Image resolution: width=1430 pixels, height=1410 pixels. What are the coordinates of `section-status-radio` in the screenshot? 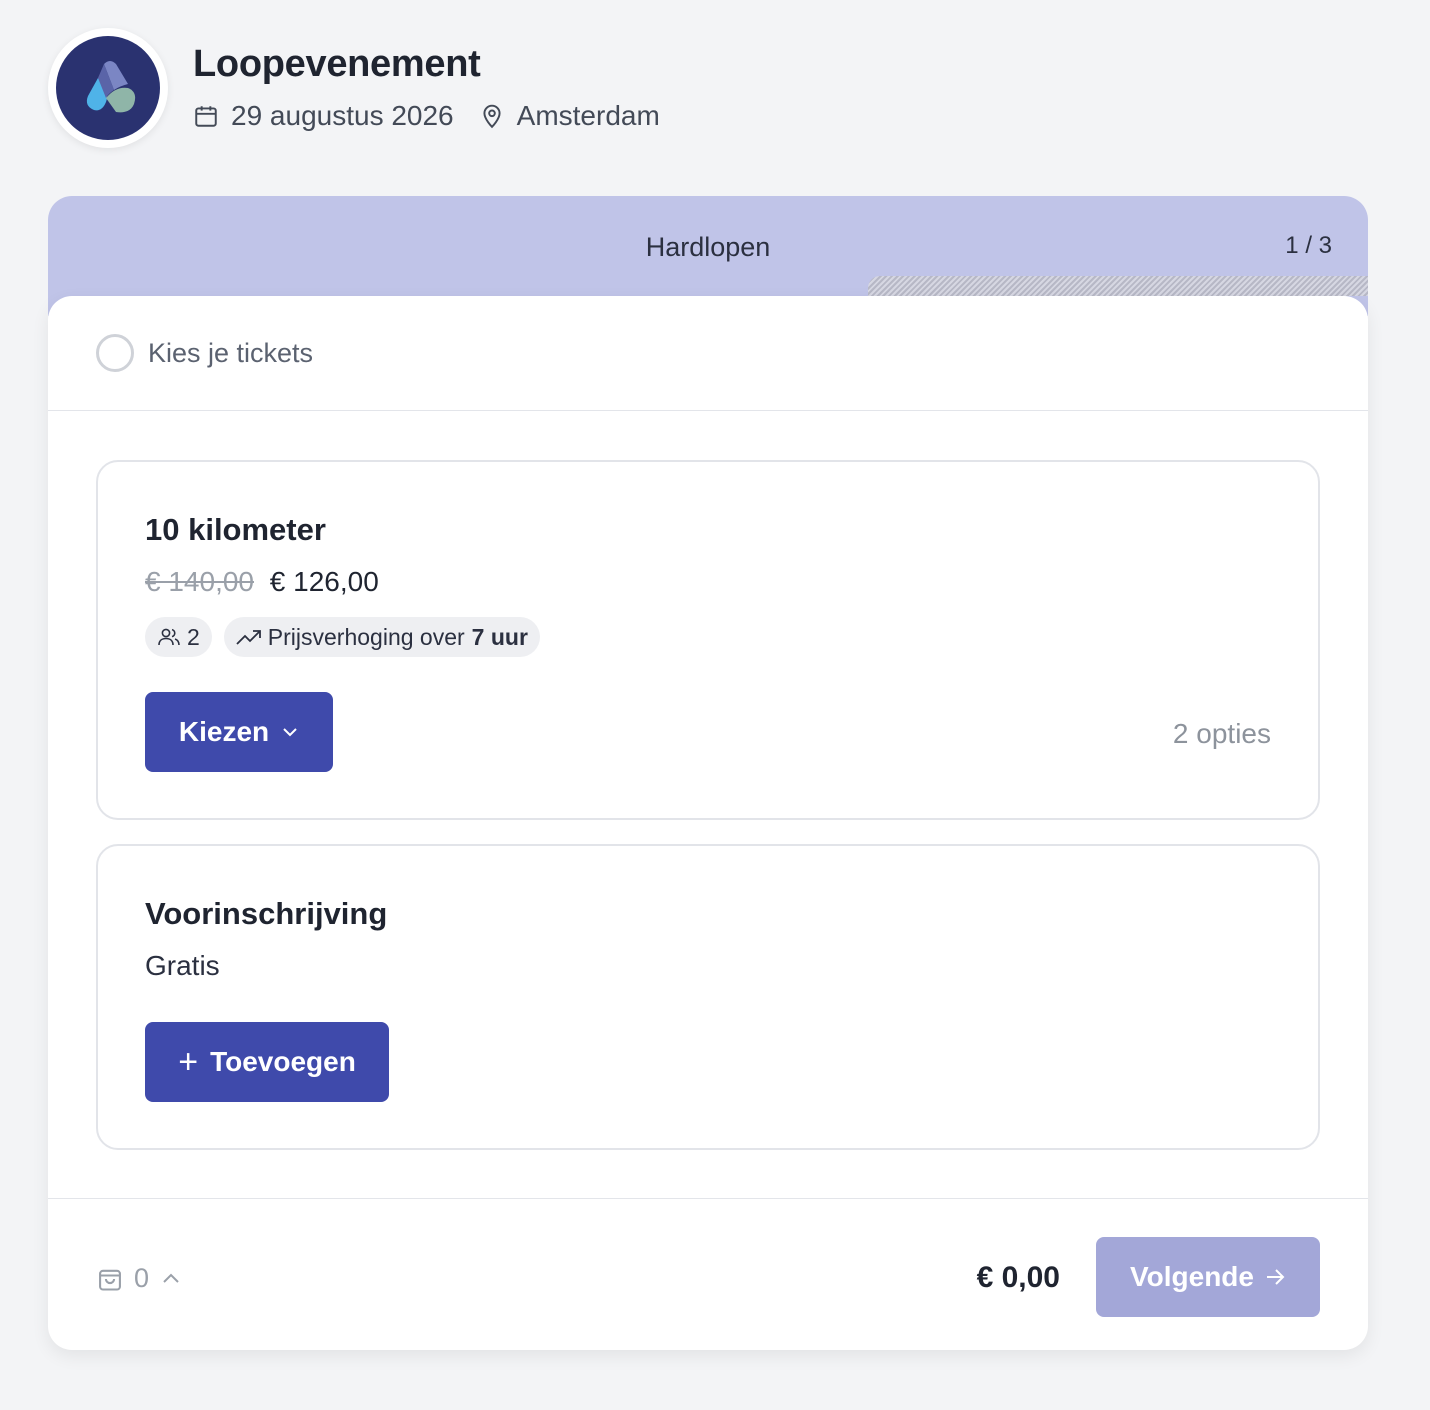 It's located at (115, 353).